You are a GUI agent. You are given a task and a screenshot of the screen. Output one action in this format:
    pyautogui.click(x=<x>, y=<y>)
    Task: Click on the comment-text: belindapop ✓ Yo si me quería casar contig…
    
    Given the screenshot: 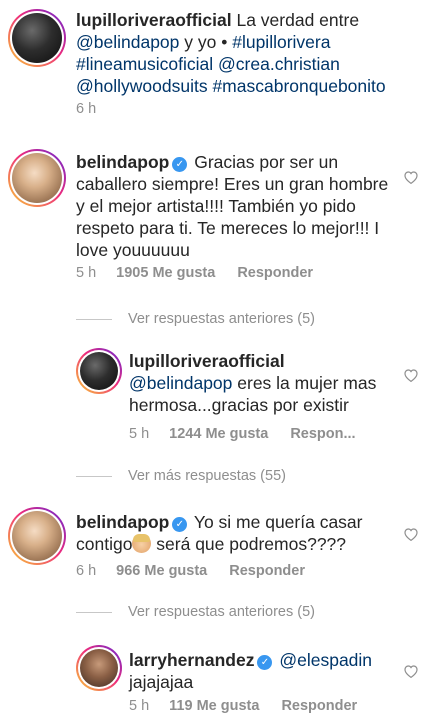 What is the action you would take?
    pyautogui.click(x=219, y=533)
    